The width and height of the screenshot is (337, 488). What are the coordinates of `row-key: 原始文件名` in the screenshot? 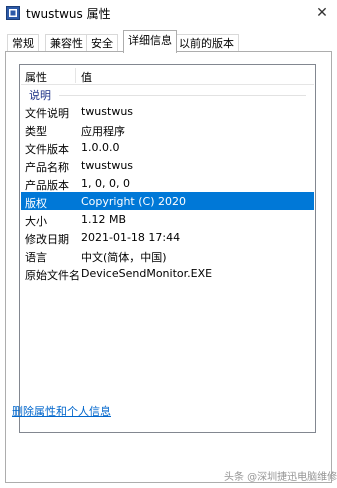 It's located at (52, 275).